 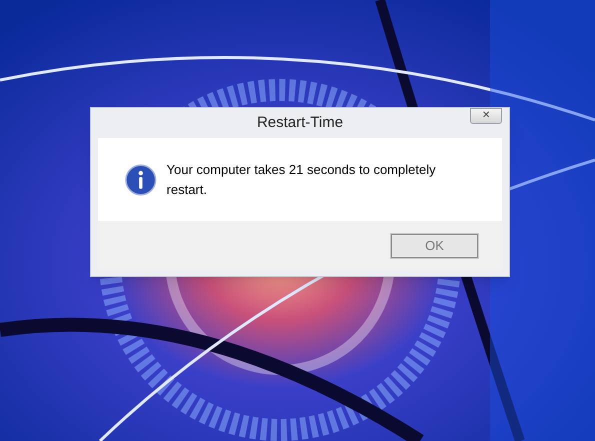 What do you see at coordinates (141, 180) in the screenshot?
I see `info-icon` at bounding box center [141, 180].